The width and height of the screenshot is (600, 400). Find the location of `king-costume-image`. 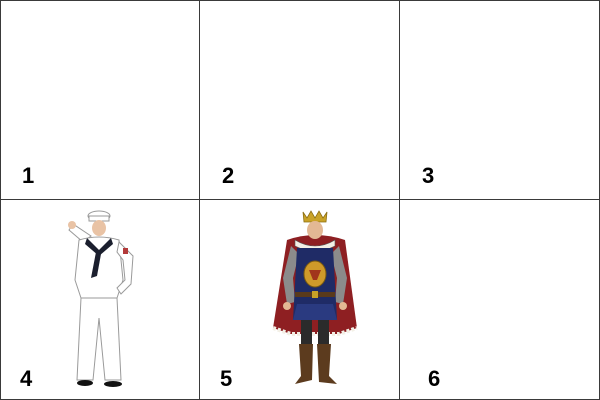

king-costume-image is located at coordinates (315, 297).